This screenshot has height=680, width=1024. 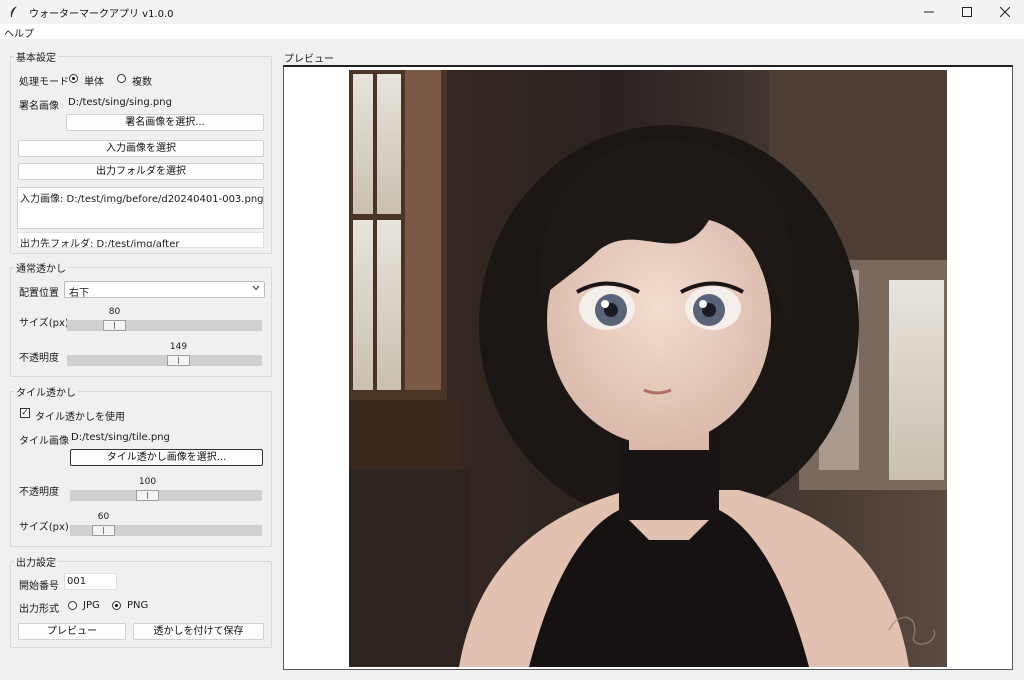 I want to click on use-tile-checkbox: ✓, so click(x=25, y=413).